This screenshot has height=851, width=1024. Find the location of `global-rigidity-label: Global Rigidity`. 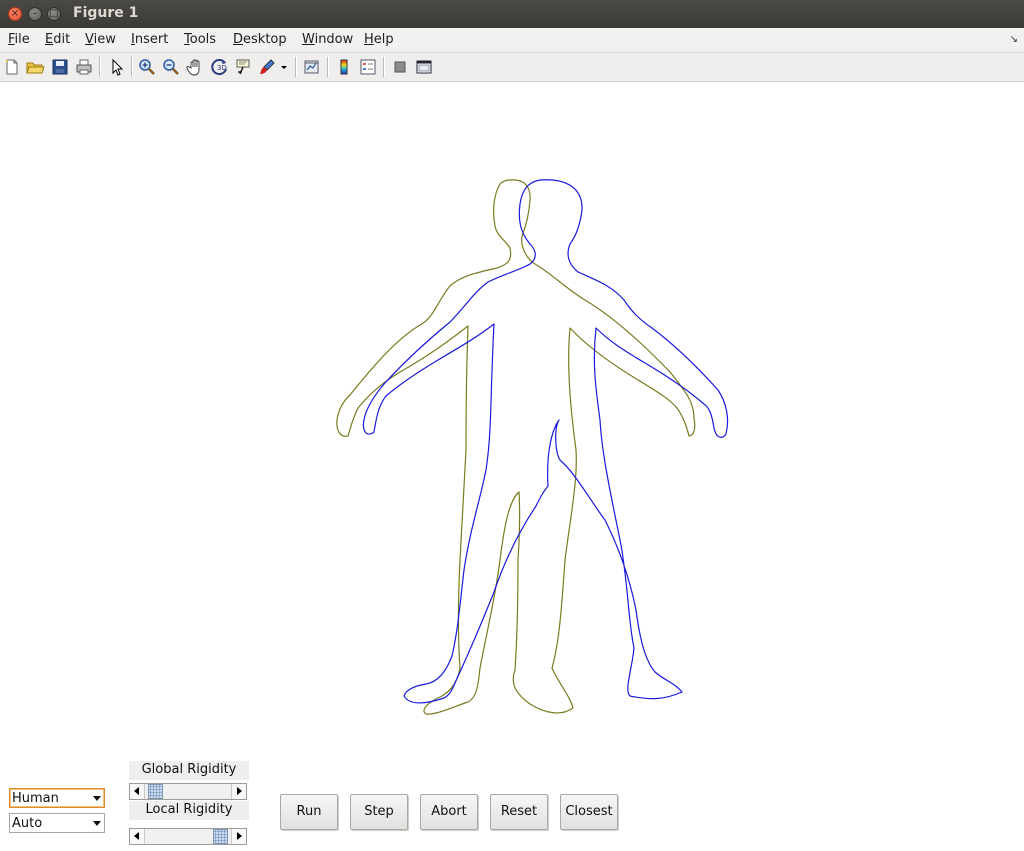

global-rigidity-label: Global Rigidity is located at coordinates (189, 770).